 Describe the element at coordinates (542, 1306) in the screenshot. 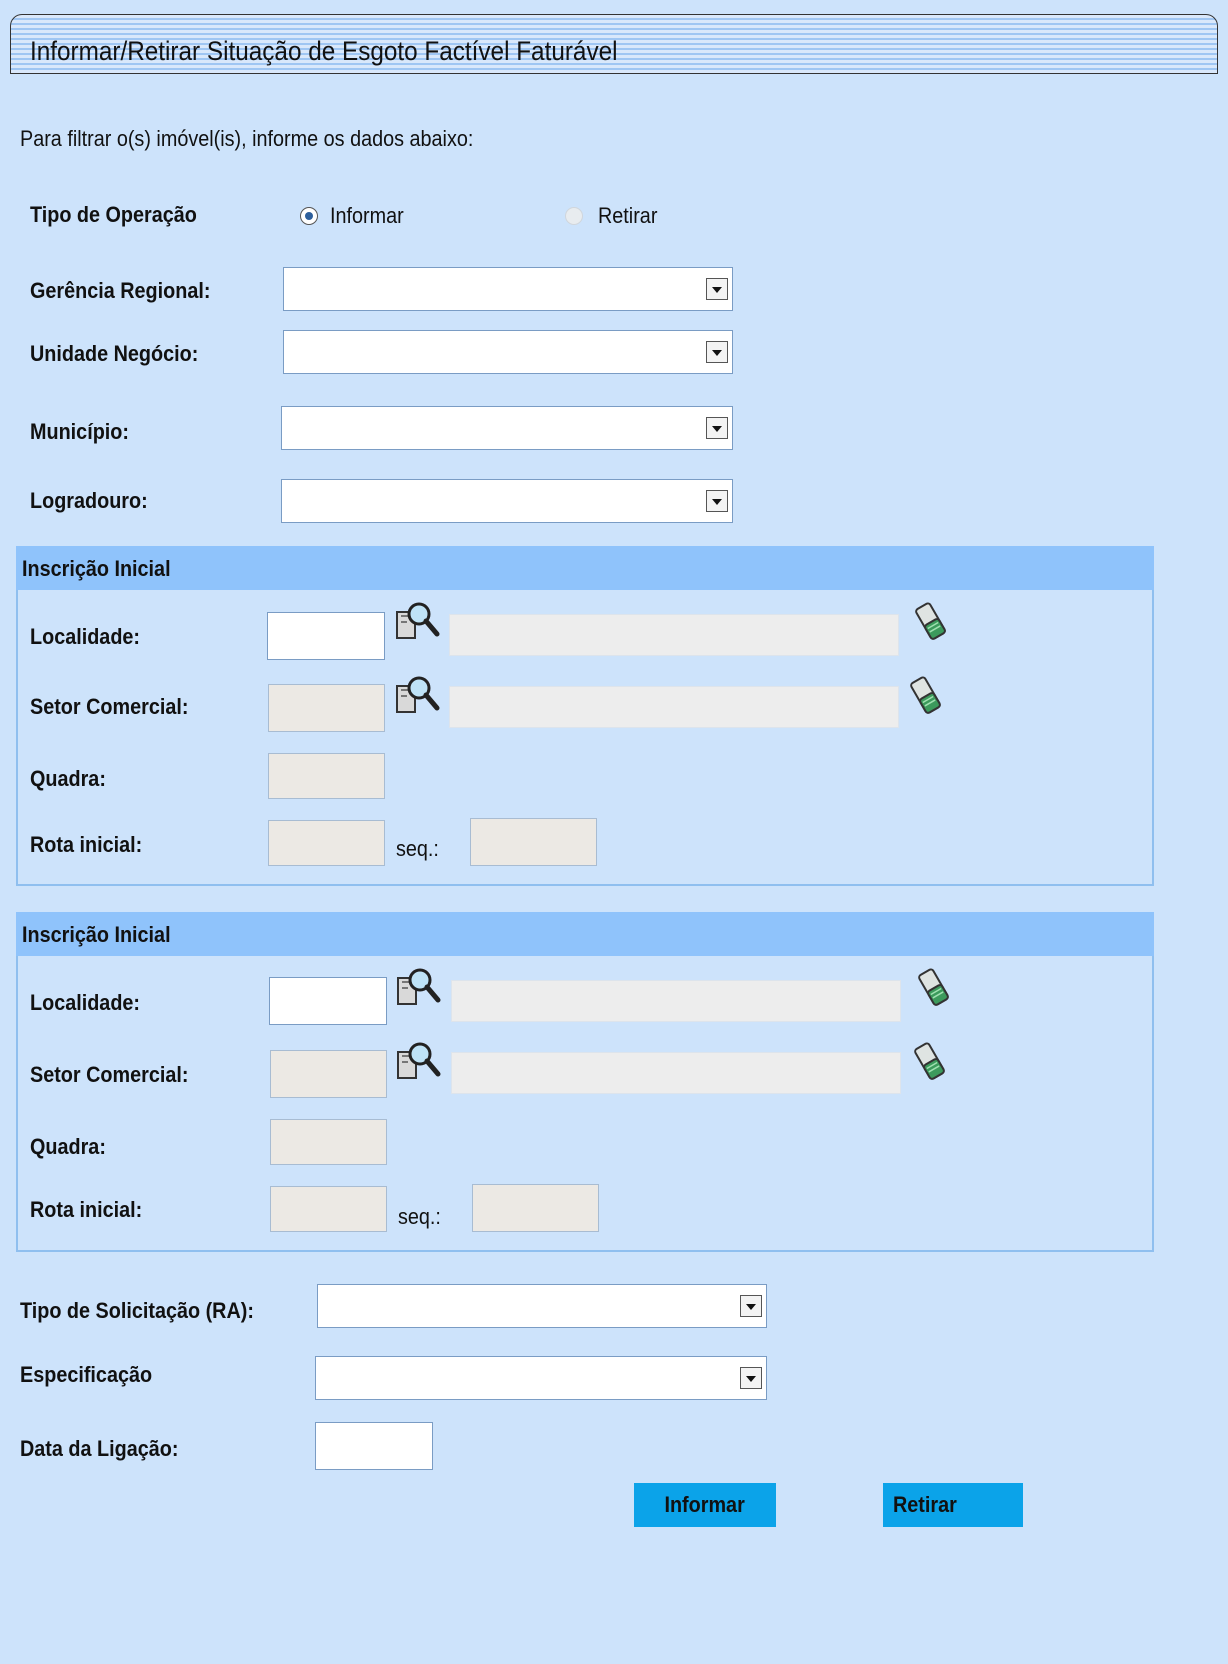

I see `tipo-solicitacao-select` at that location.